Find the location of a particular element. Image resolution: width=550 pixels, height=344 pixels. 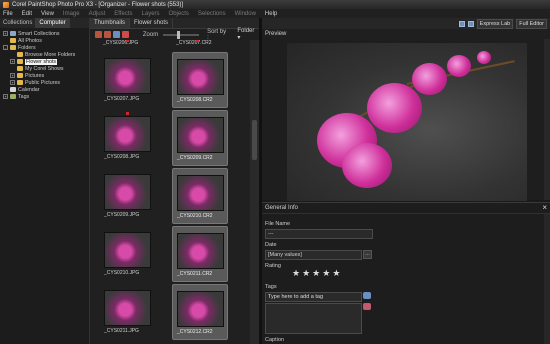

tab-thumbnails: Thumbnails is located at coordinates (110, 23).